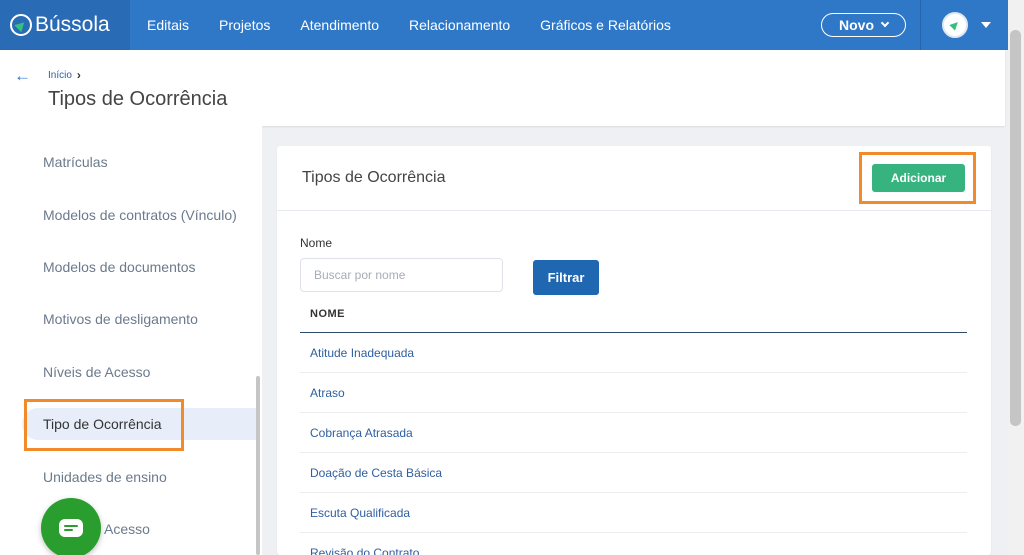 The image size is (1024, 555). Describe the element at coordinates (459, 25) in the screenshot. I see `nav-item-relacionamento: Relacionamento` at that location.